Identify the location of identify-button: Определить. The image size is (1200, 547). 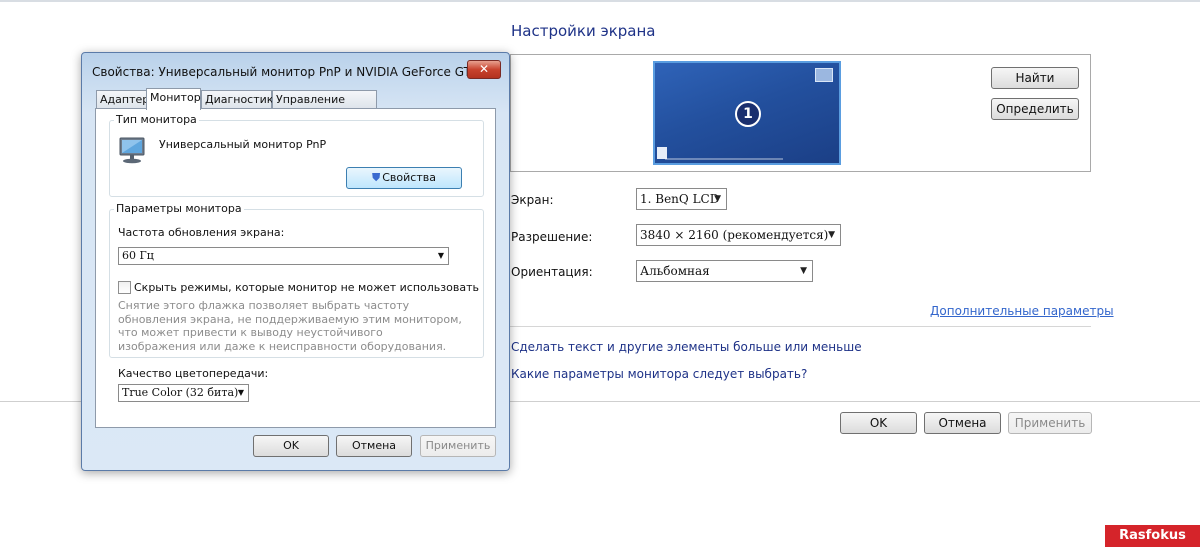
(1035, 109).